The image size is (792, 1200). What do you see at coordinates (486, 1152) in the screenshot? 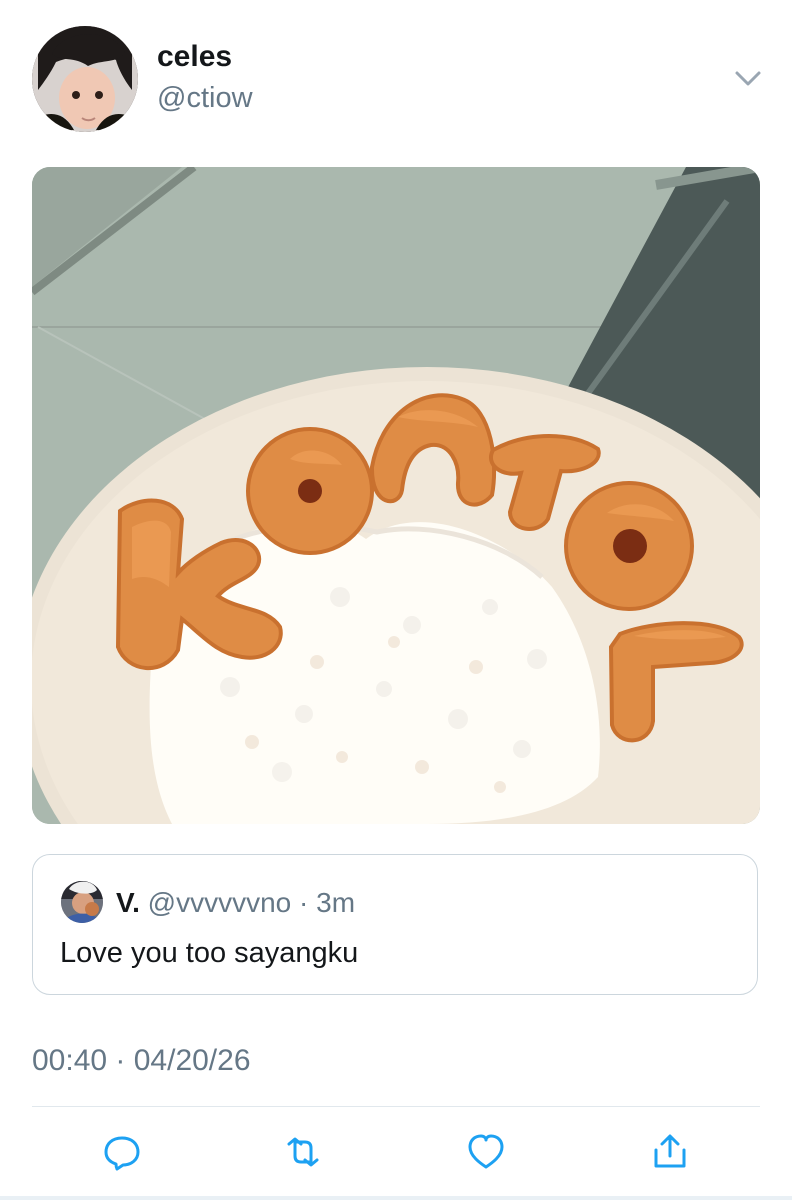
I see `like-icon` at bounding box center [486, 1152].